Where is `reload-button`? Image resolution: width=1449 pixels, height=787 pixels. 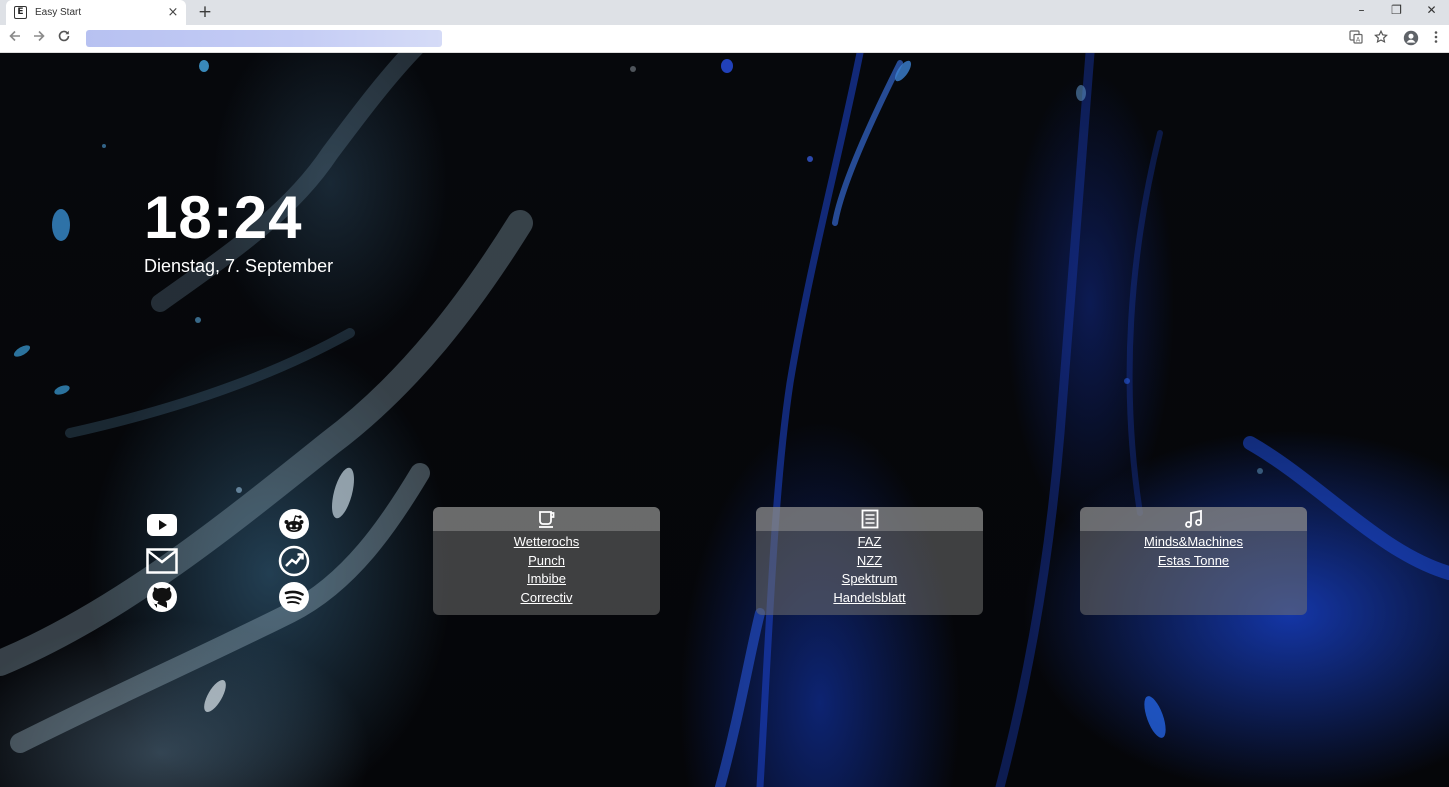
reload-button is located at coordinates (64, 39).